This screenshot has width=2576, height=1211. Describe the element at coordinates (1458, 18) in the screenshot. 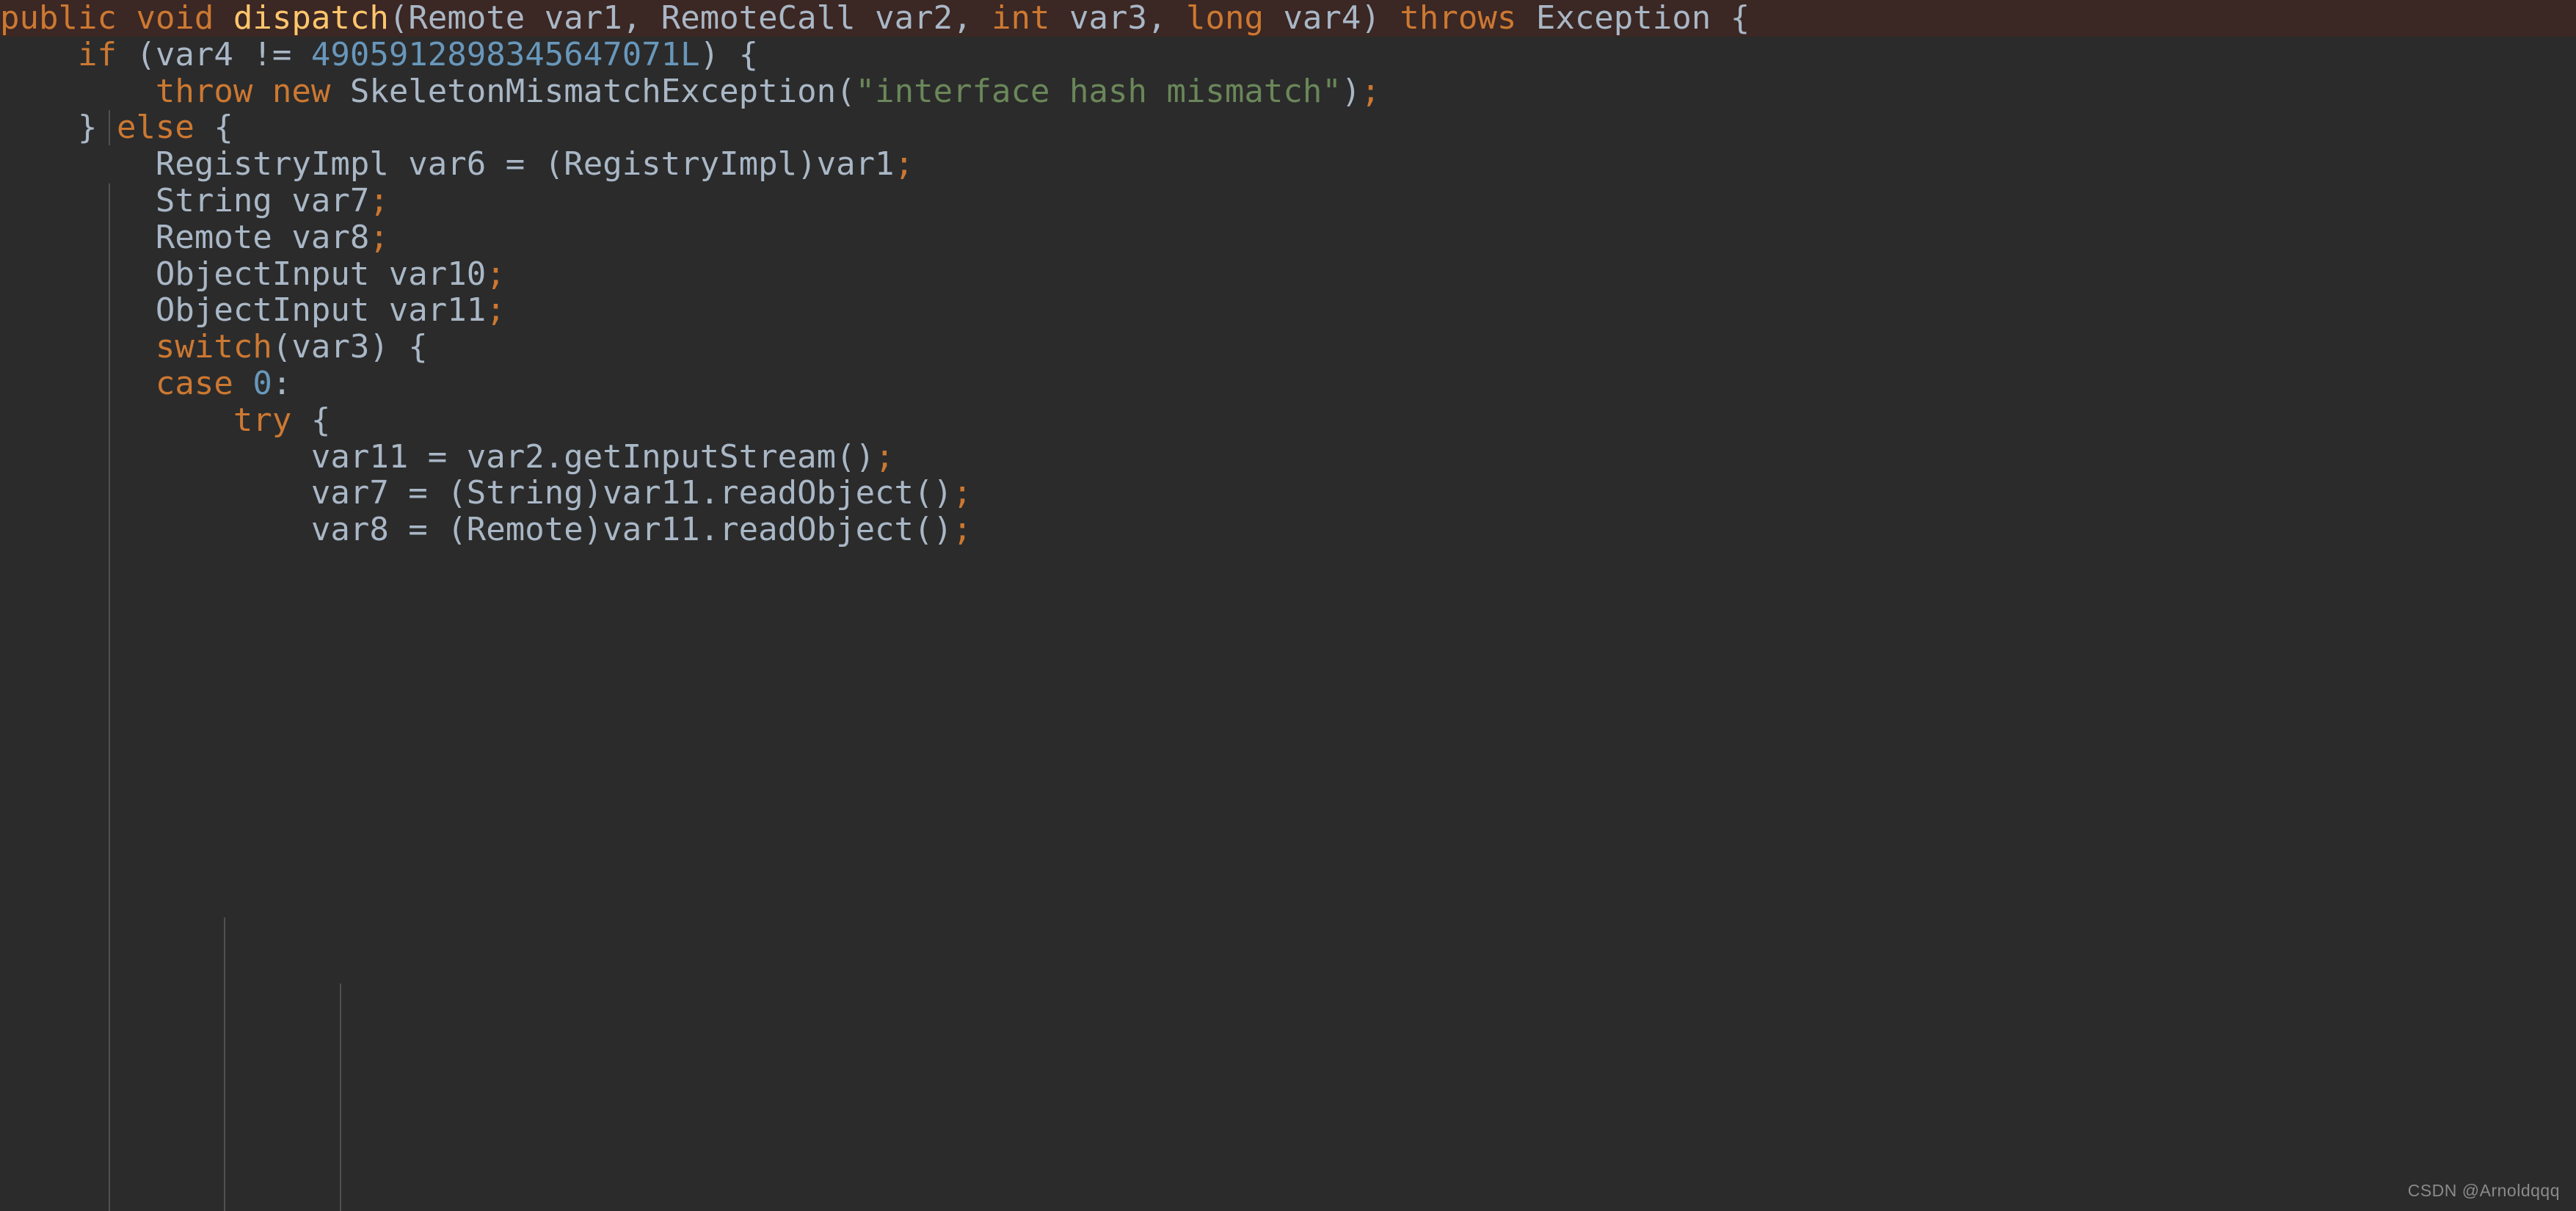

I see `code-token-keyword: throws` at that location.